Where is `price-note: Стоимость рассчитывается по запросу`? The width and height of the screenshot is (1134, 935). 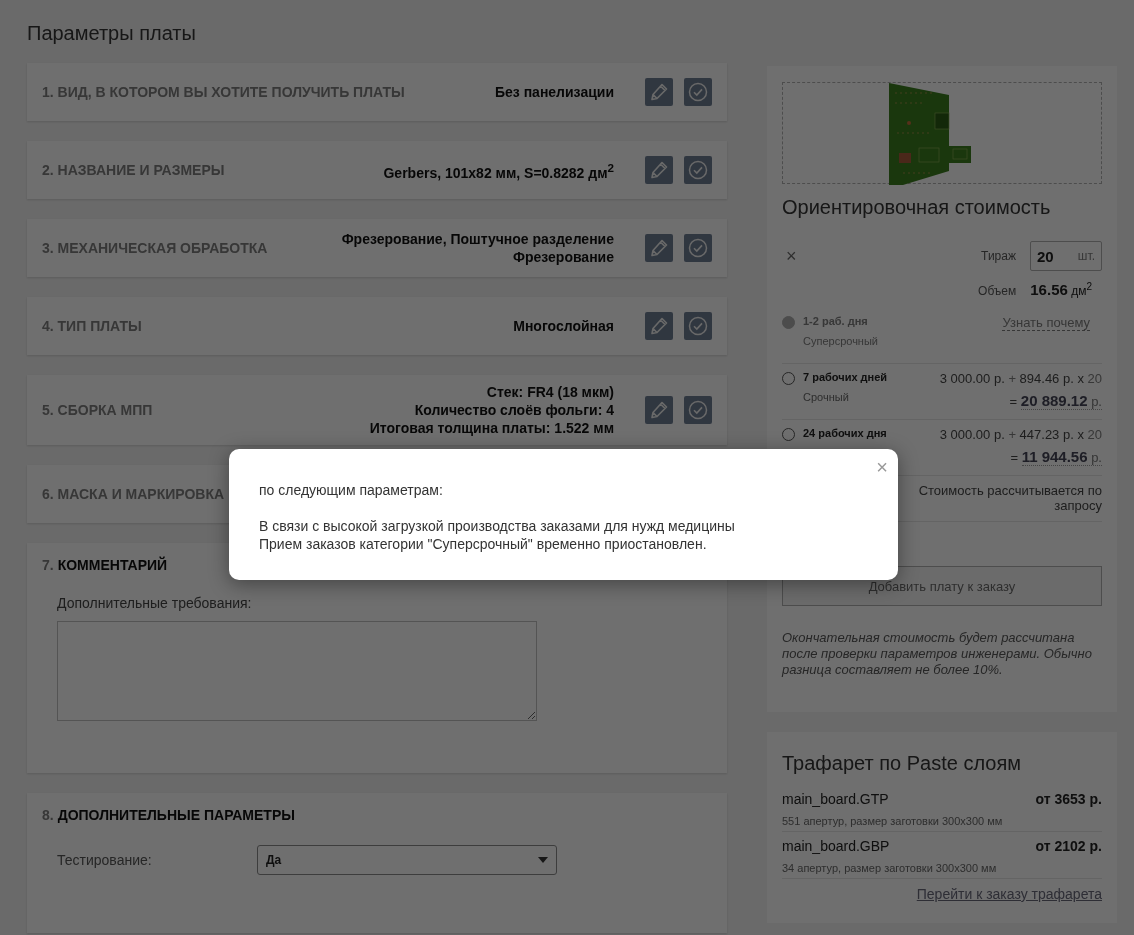
price-note: Стоимость рассчитывается по запросу is located at coordinates (1009, 498).